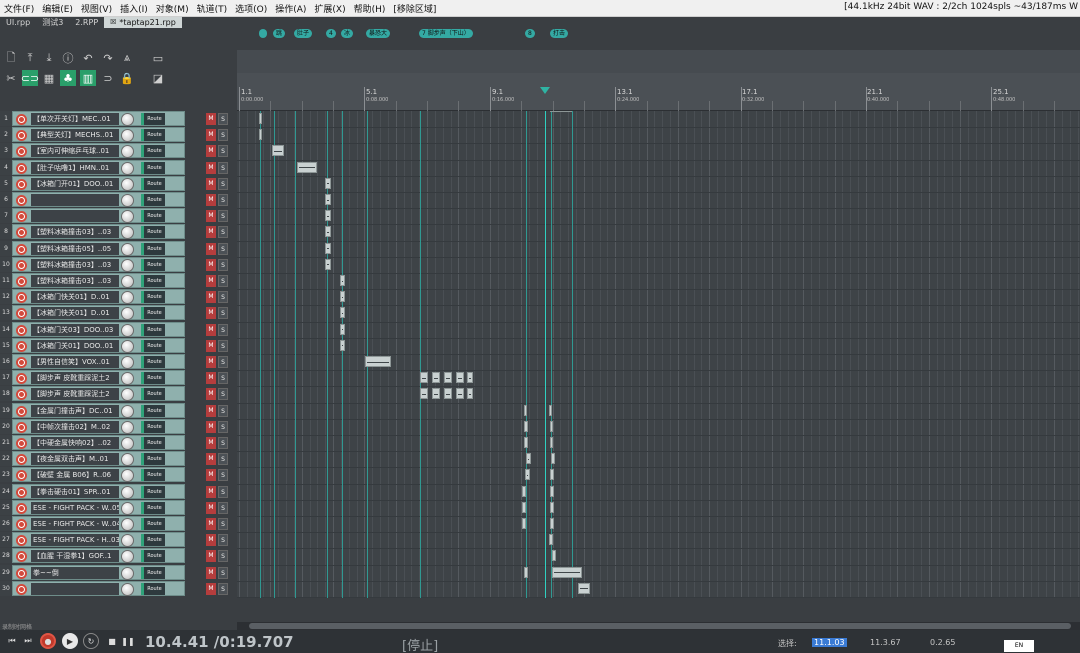 Image resolution: width=1080 pixels, height=653 pixels. Describe the element at coordinates (118, 394) in the screenshot. I see `track-header: 18 【脚步声 皮靴重踩泥土2 Route M S` at that location.